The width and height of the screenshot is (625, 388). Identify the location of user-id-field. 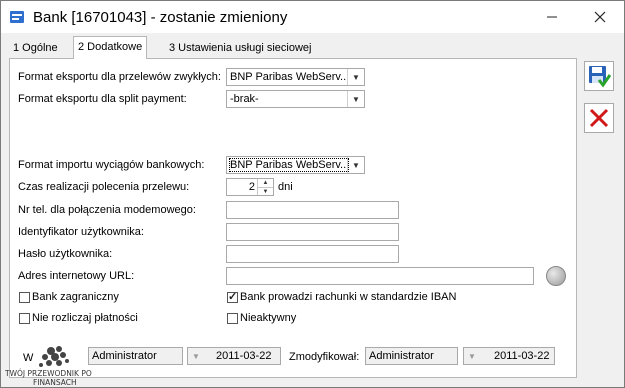
(312, 232).